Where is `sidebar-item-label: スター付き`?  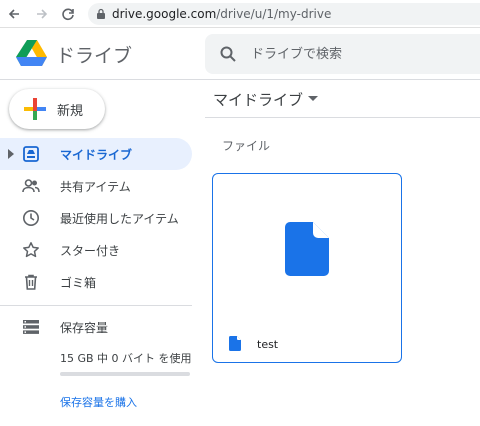 sidebar-item-label: スター付き is located at coordinates (90, 251).